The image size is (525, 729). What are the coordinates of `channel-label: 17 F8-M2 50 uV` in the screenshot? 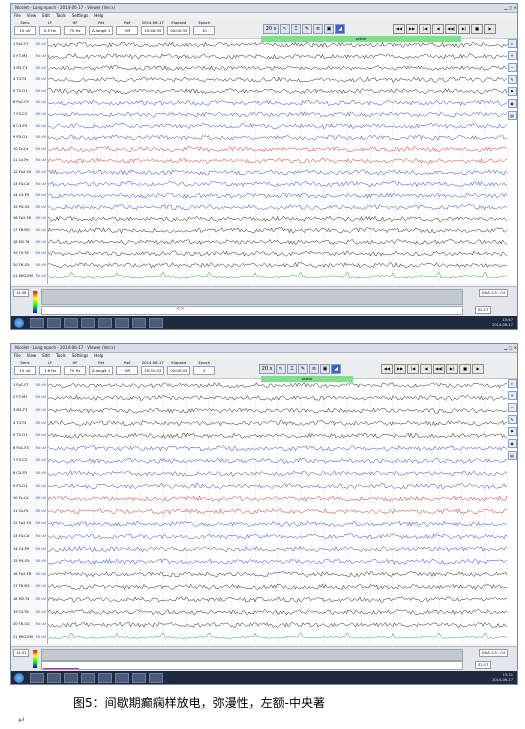 It's located at (29, 586).